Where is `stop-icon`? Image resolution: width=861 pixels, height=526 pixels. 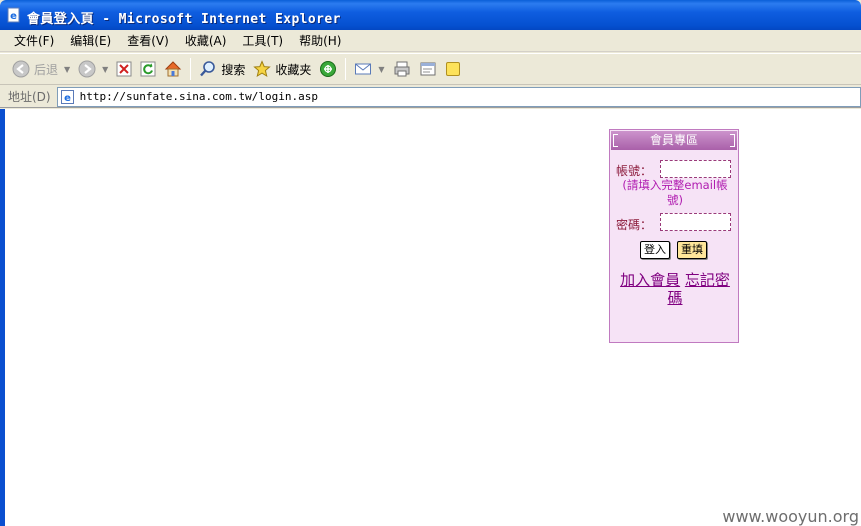 stop-icon is located at coordinates (124, 69).